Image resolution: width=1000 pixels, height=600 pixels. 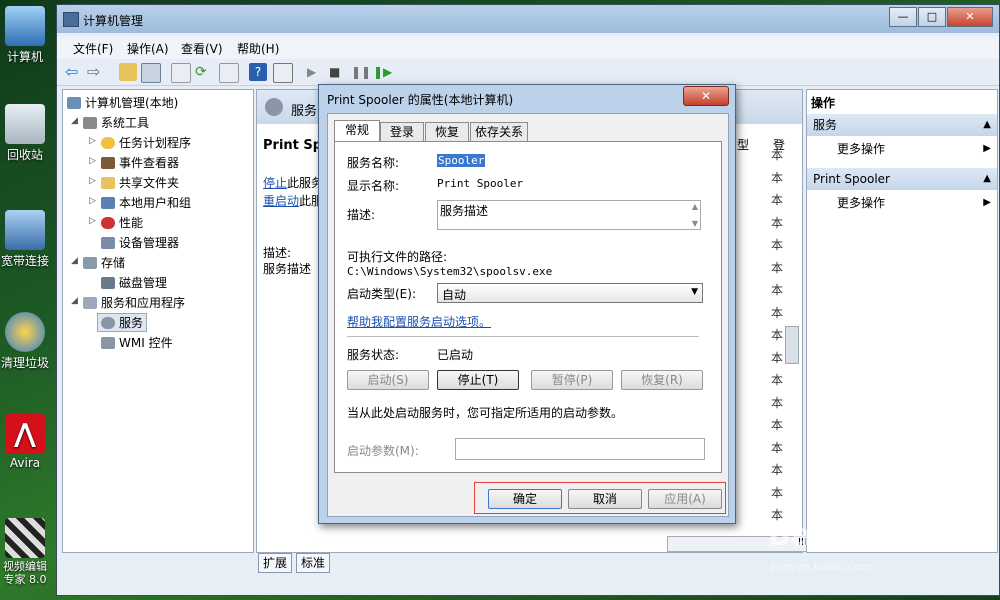 What do you see at coordinates (525, 499) in the screenshot?
I see `ok-button: 确定` at bounding box center [525, 499].